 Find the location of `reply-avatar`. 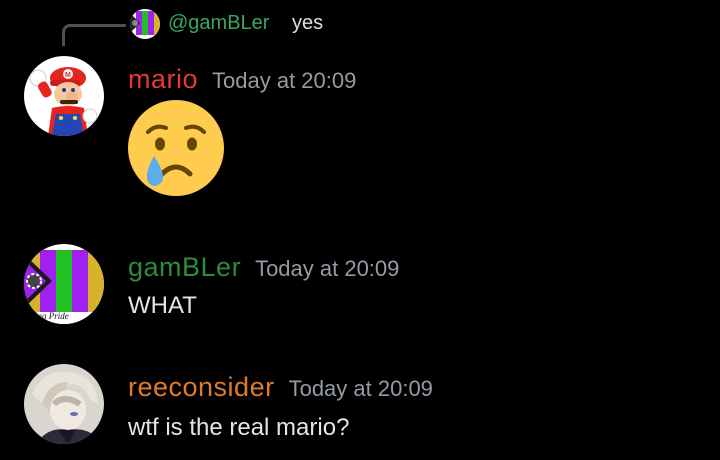

reply-avatar is located at coordinates (145, 24).